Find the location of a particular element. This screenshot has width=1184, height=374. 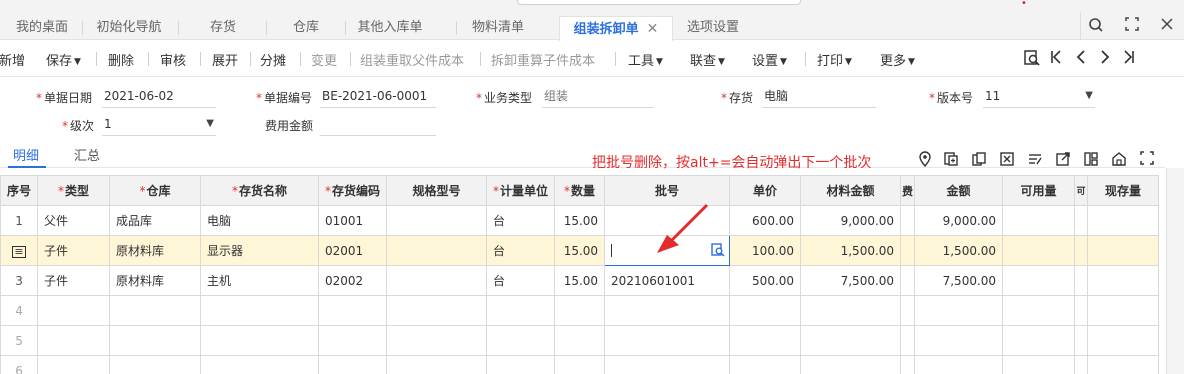

insert-row-icon is located at coordinates (951, 160).